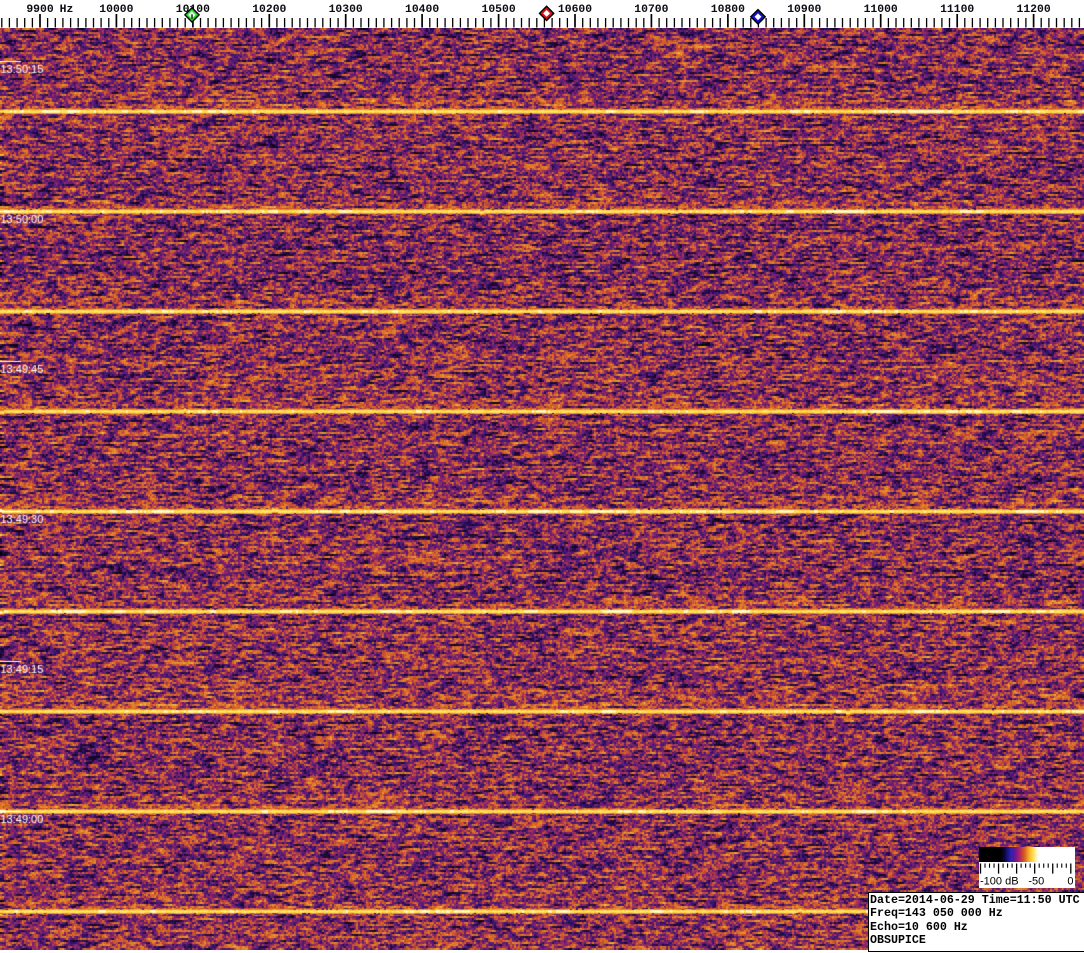  What do you see at coordinates (499, 10) in the screenshot?
I see `svg-text: 10500` at bounding box center [499, 10].